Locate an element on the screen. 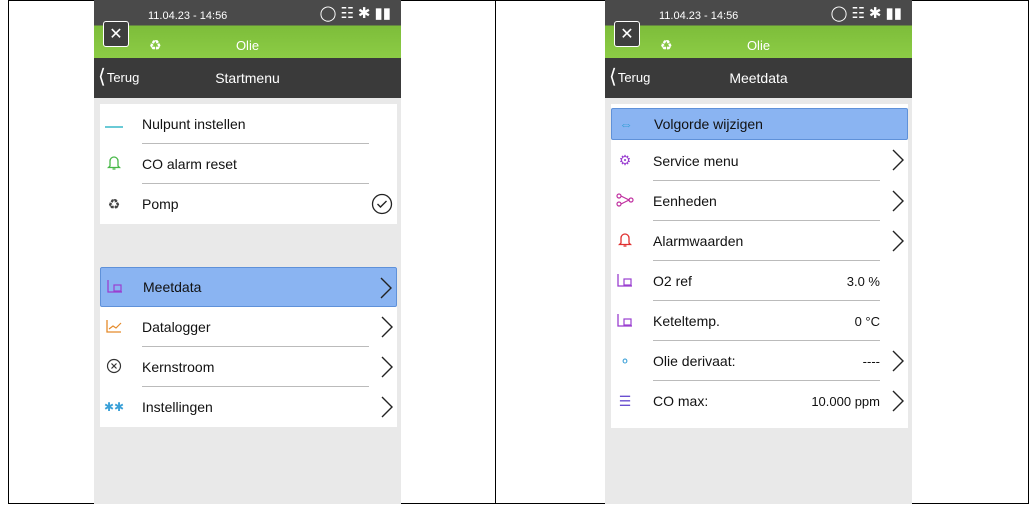 This screenshot has height=510, width=1033. page-title: Startmenu is located at coordinates (247, 78).